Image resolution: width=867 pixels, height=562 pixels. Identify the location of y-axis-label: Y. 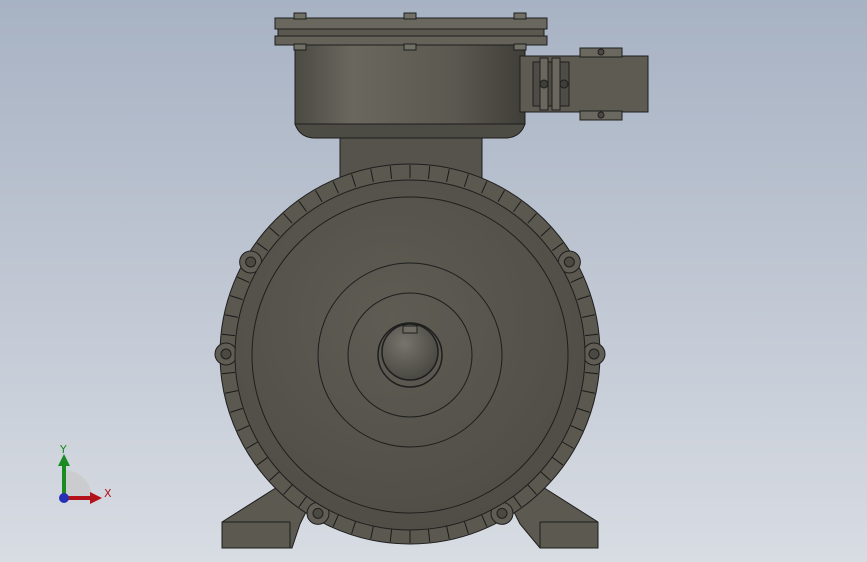
(63, 449).